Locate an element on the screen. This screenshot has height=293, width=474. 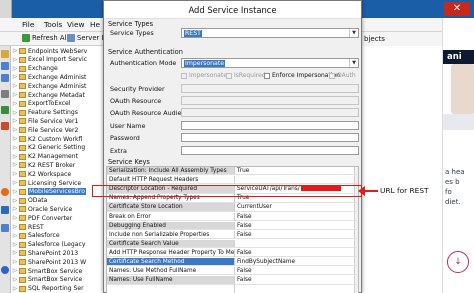
is-required-checkbox: IsRequired is located at coordinates (246, 75).